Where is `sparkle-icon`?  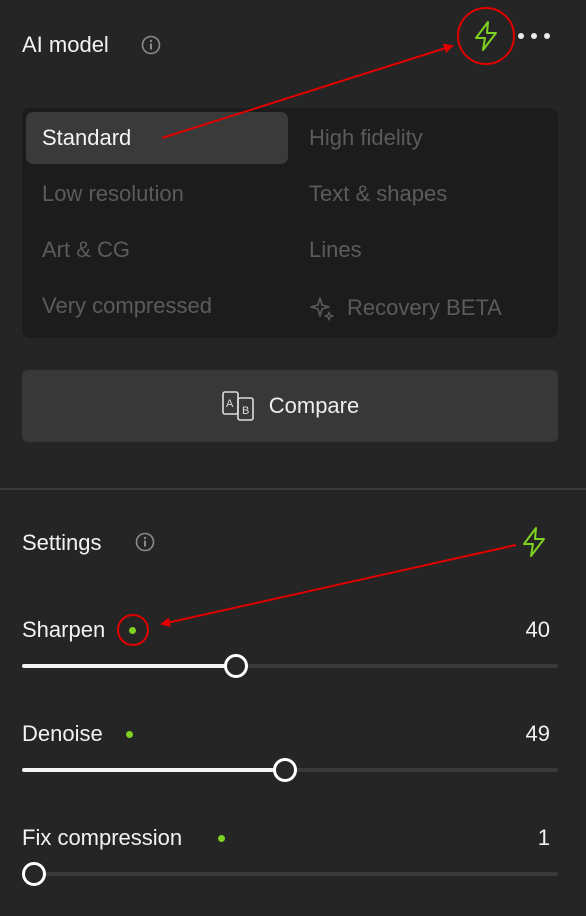 sparkle-icon is located at coordinates (322, 309).